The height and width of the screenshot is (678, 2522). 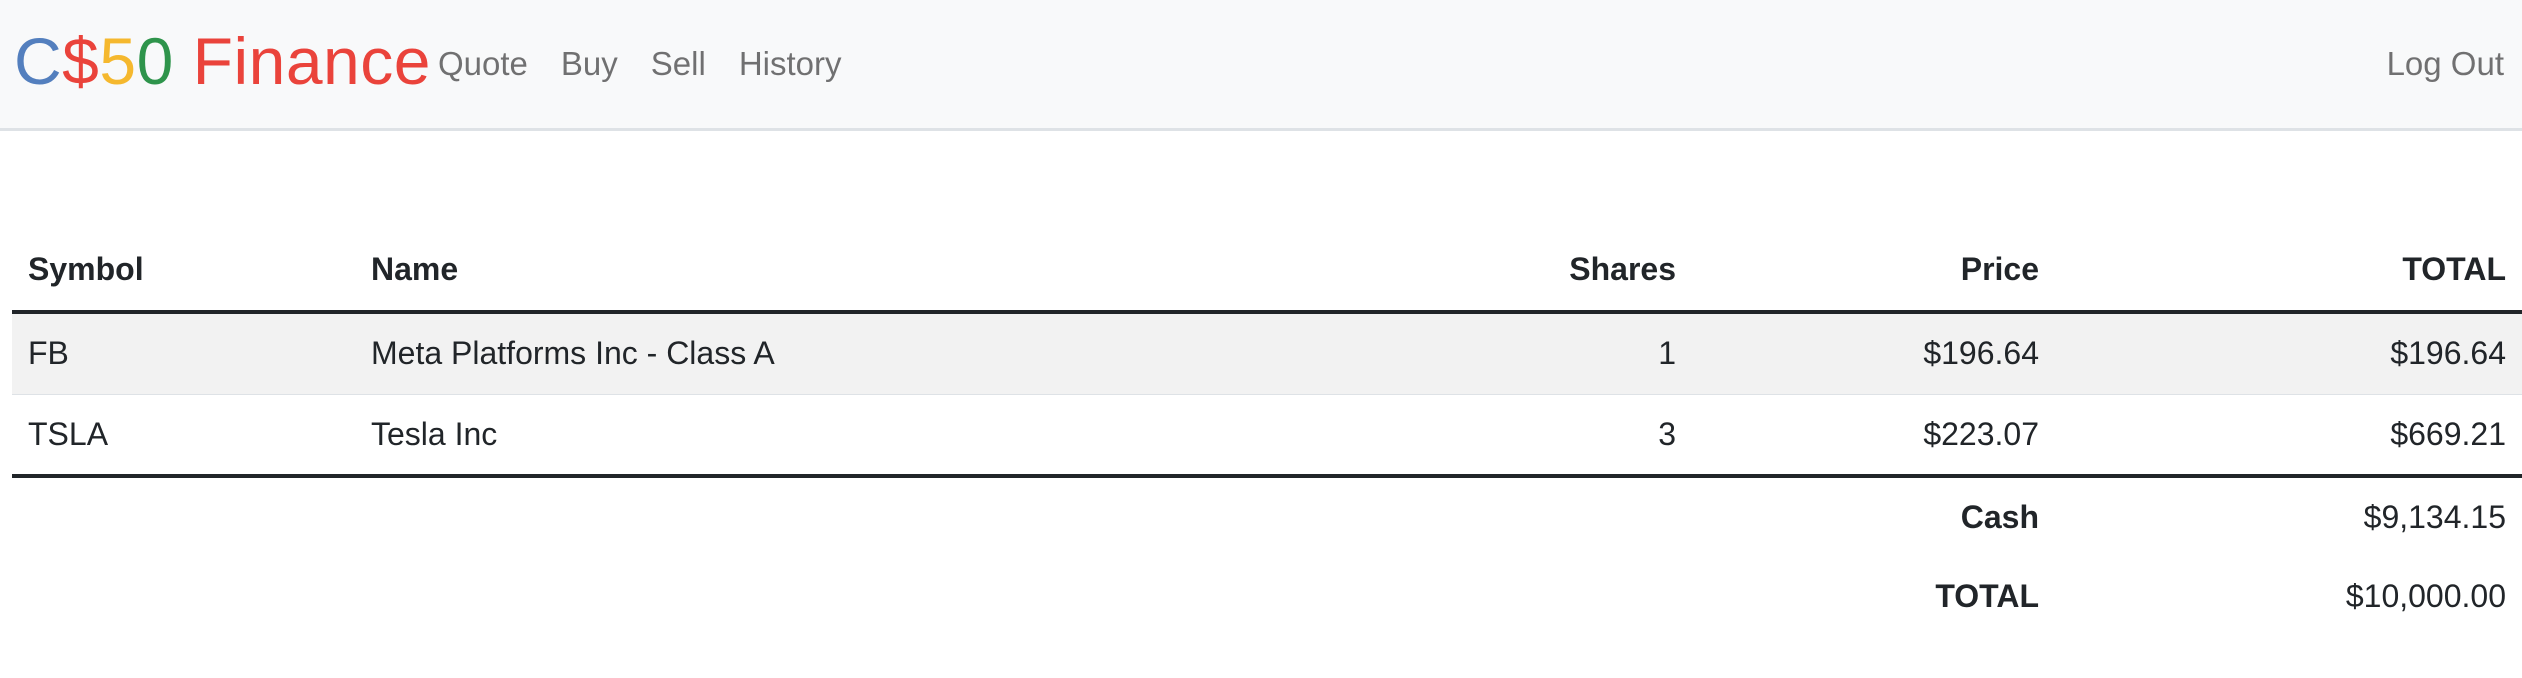 I want to click on table-row: TSLA Tesla Inc 3 $223.07 $669.21, so click(x=1267, y=435).